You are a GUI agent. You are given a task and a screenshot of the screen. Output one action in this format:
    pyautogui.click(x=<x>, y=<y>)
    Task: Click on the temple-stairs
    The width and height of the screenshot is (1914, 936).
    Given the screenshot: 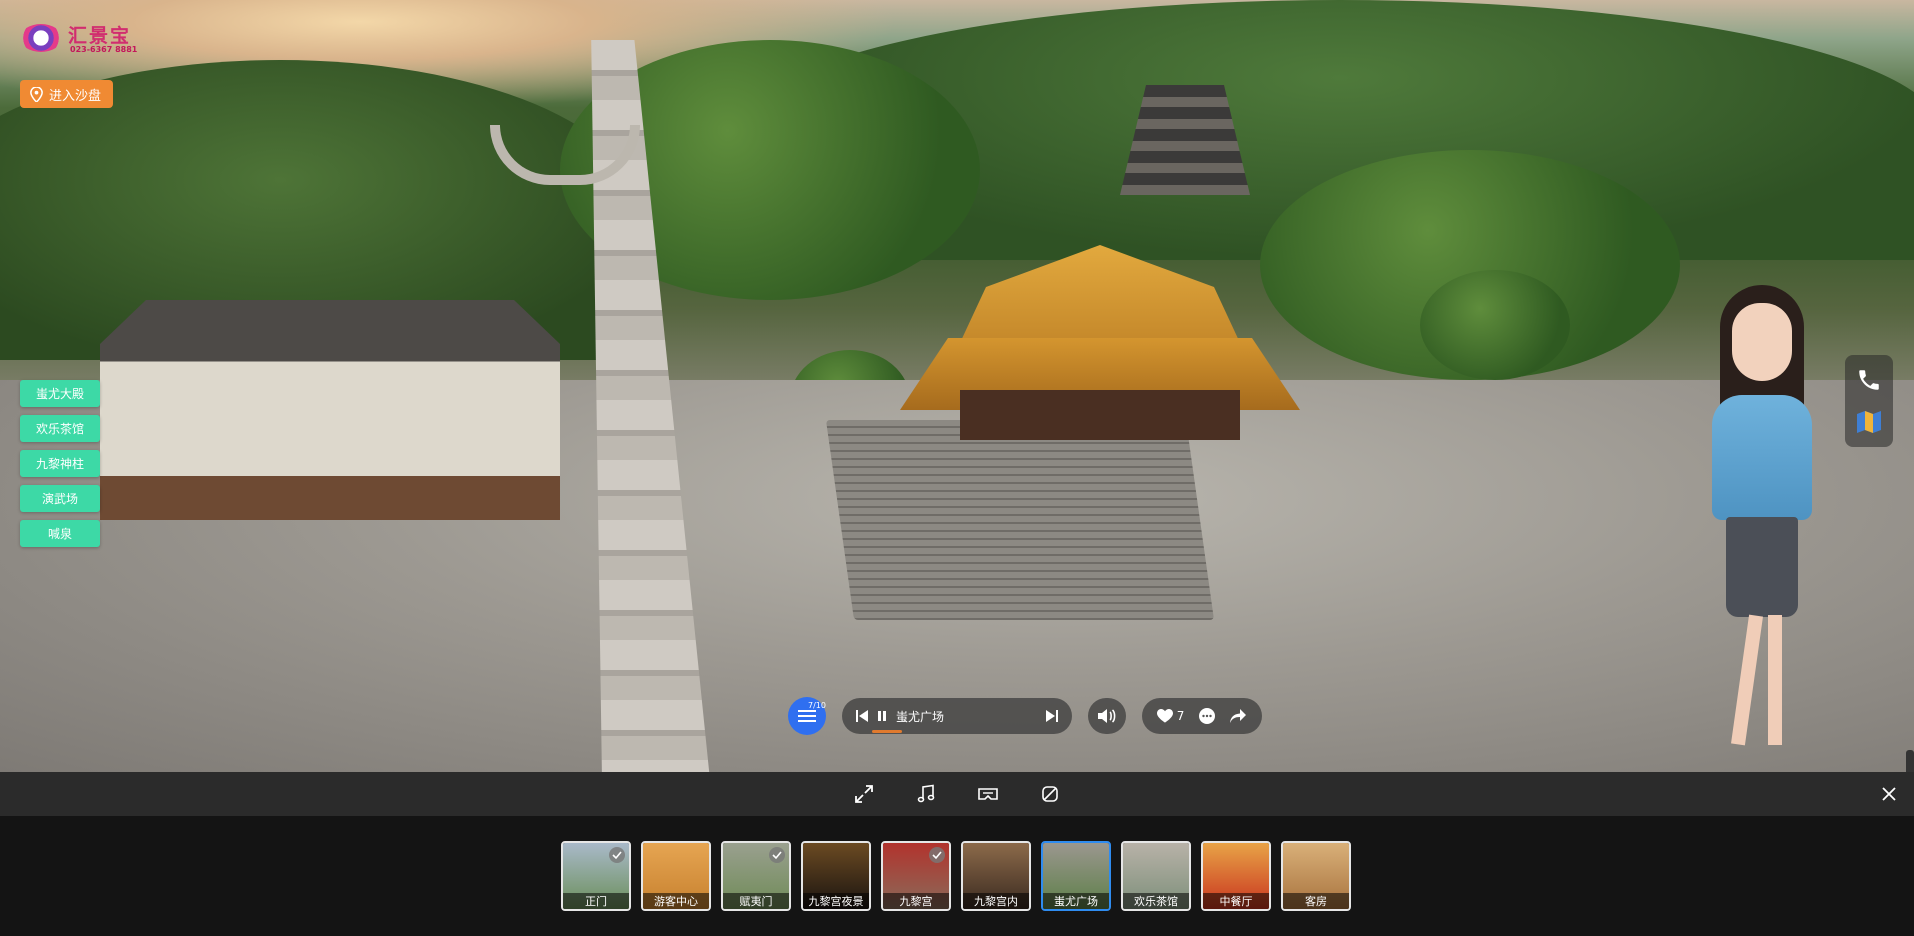 What is the action you would take?
    pyautogui.click(x=1020, y=520)
    